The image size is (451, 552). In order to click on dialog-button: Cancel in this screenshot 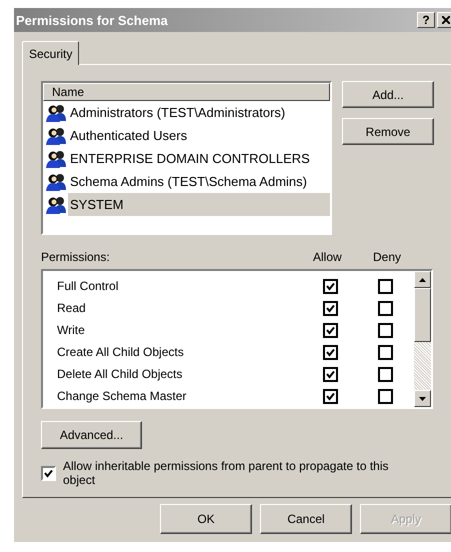, I will do `click(306, 519)`.